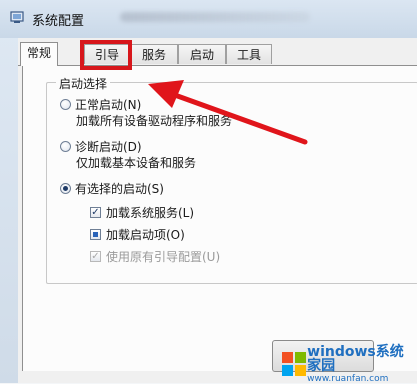  What do you see at coordinates (355, 358) in the screenshot?
I see `watermark-brand: windows系统家园` at bounding box center [355, 358].